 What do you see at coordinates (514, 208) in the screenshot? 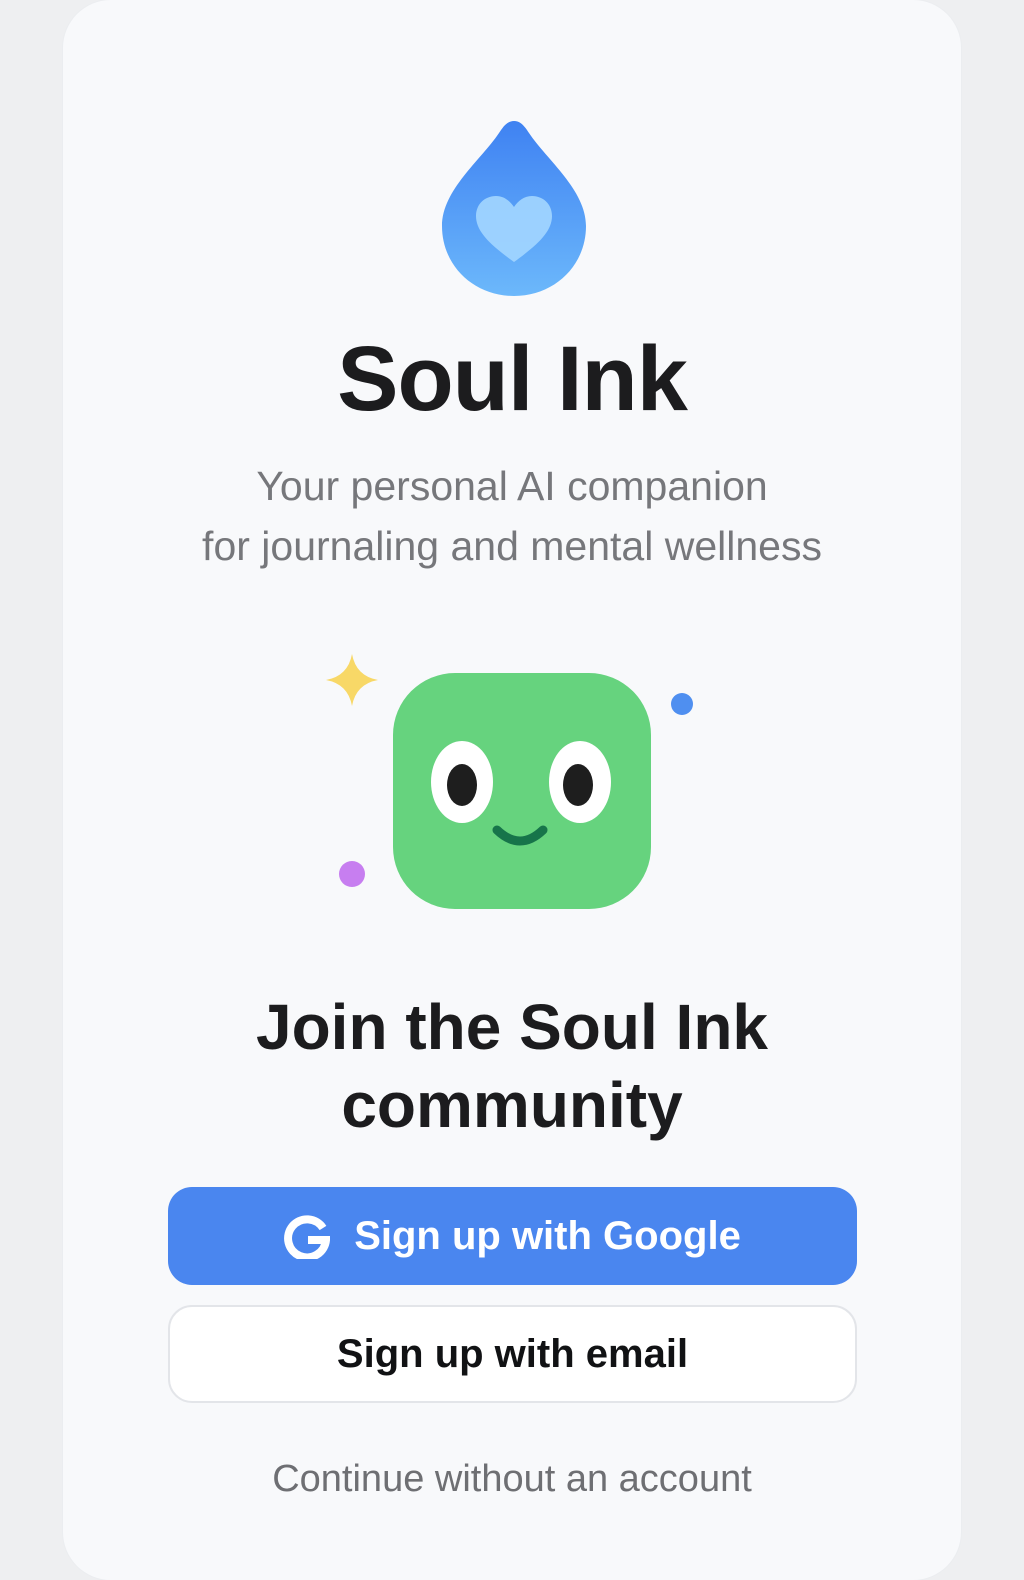
I see `water-drop-heart-icon` at bounding box center [514, 208].